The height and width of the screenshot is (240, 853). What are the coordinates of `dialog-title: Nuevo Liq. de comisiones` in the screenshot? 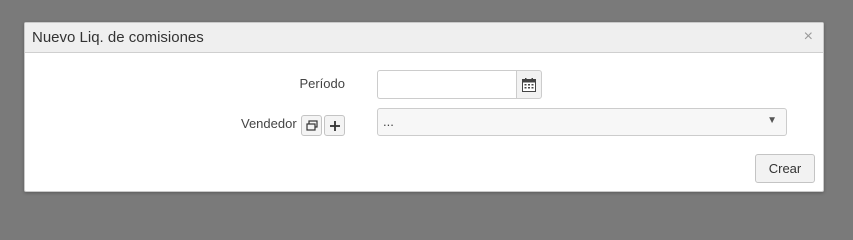 It's located at (118, 37).